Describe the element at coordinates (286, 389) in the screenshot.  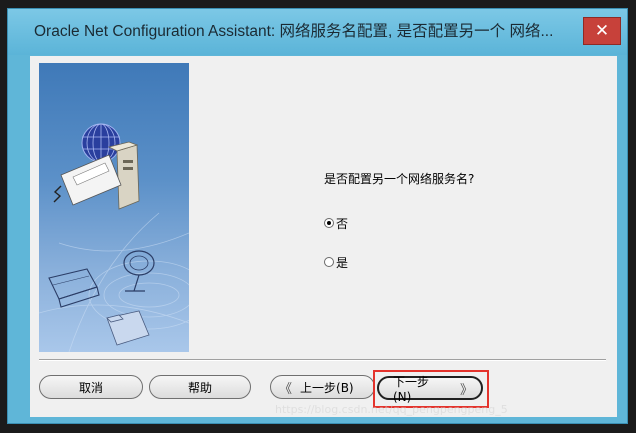
I see `back-chevron-icon: 《` at that location.